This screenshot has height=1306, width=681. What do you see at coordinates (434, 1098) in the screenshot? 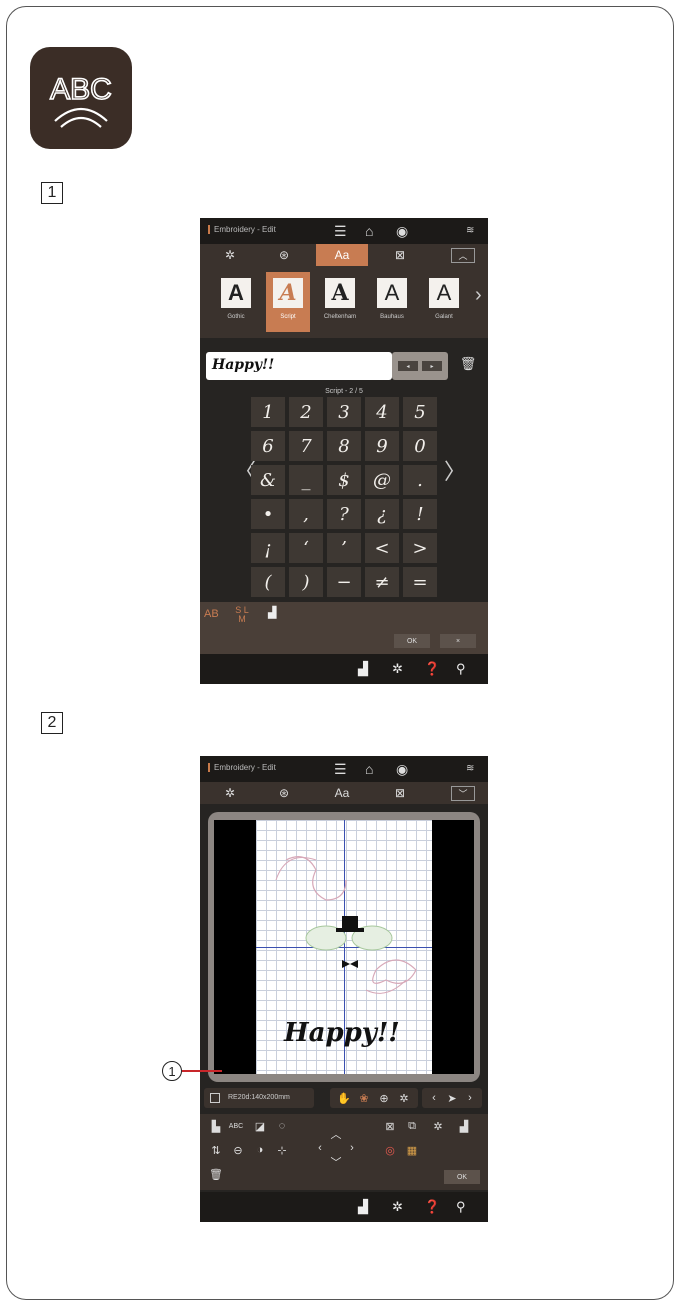
I see `chevron-left-icon: ‹` at bounding box center [434, 1098].